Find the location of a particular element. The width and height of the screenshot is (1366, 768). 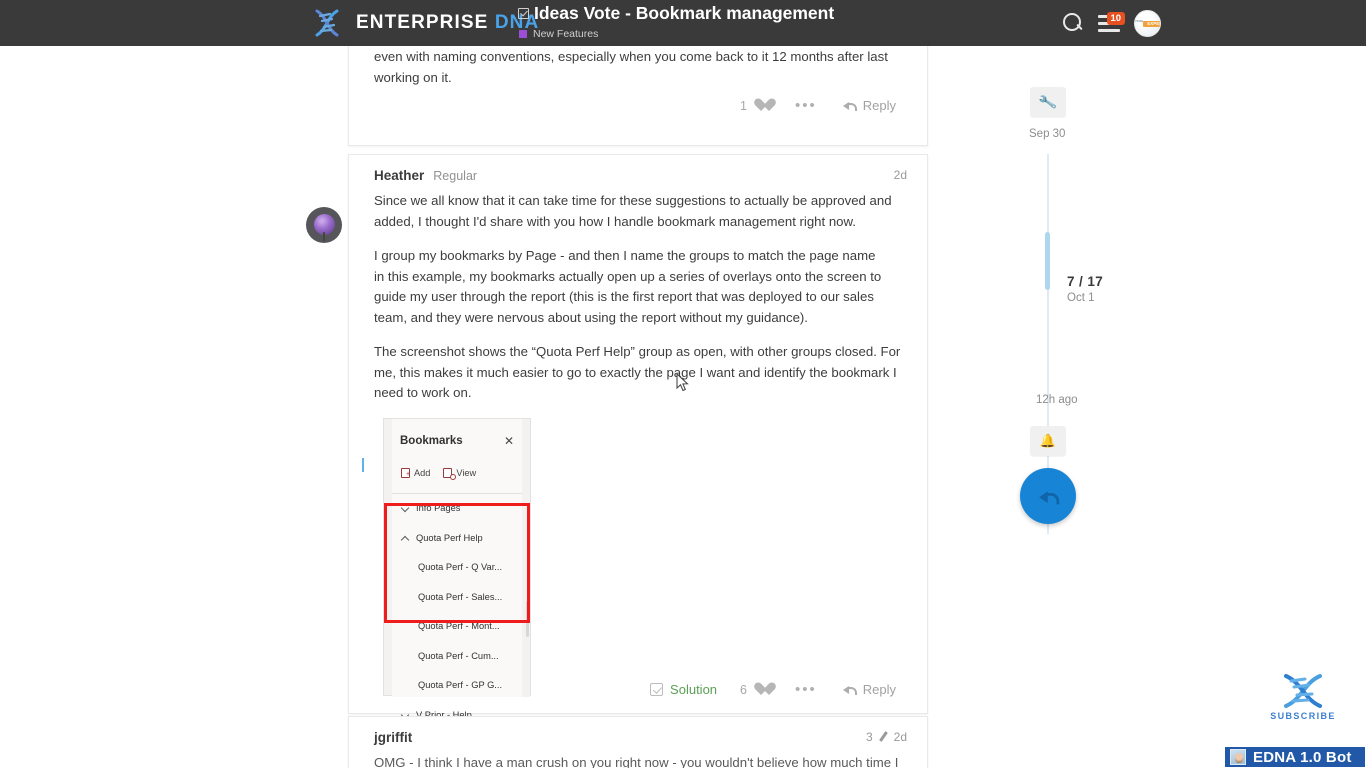

header-actions: 10 ENTERPRISE DNA EXPERT is located at coordinates (1111, 23).